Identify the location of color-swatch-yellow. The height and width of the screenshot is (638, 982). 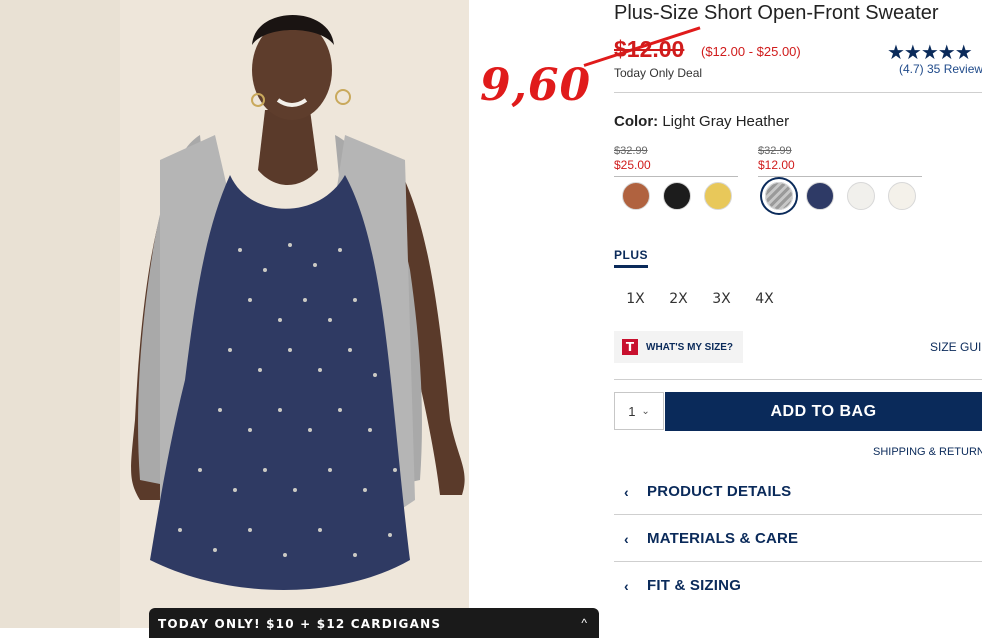
(718, 196).